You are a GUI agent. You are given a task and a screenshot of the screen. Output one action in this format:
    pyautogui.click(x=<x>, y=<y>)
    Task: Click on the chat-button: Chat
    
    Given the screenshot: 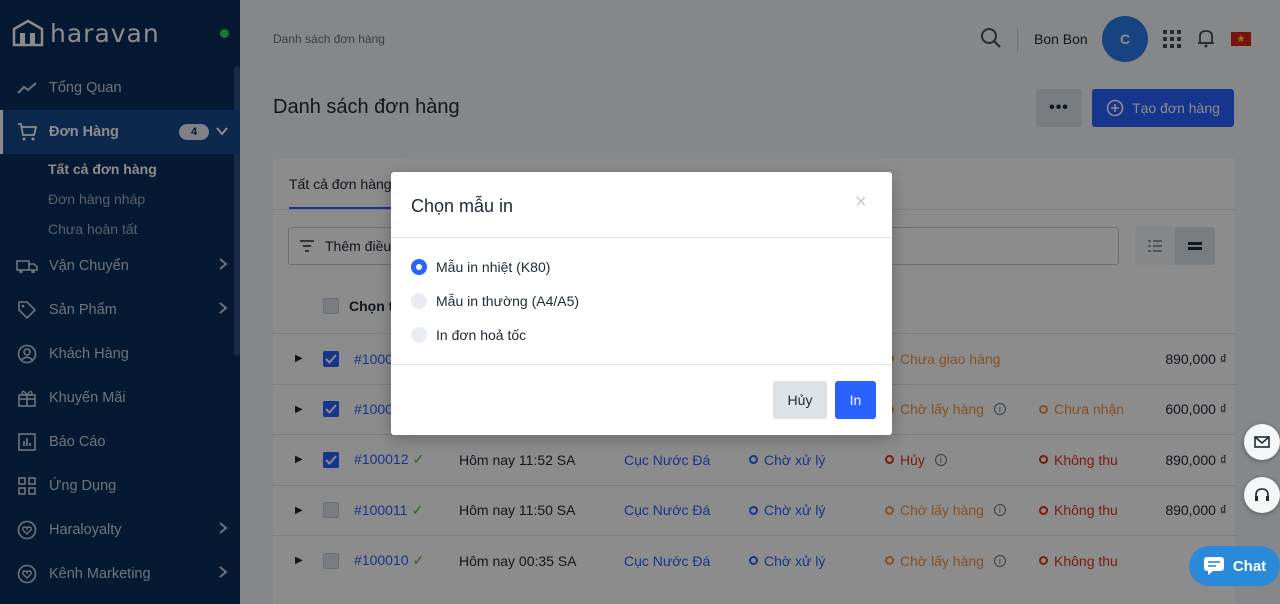 What is the action you would take?
    pyautogui.click(x=1234, y=566)
    